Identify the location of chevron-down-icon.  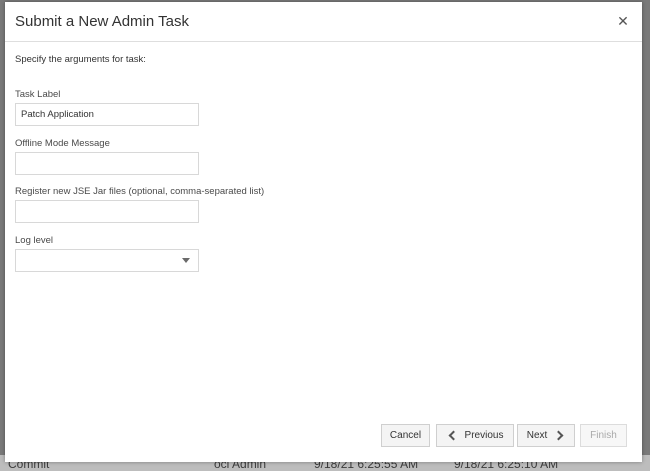
(186, 260).